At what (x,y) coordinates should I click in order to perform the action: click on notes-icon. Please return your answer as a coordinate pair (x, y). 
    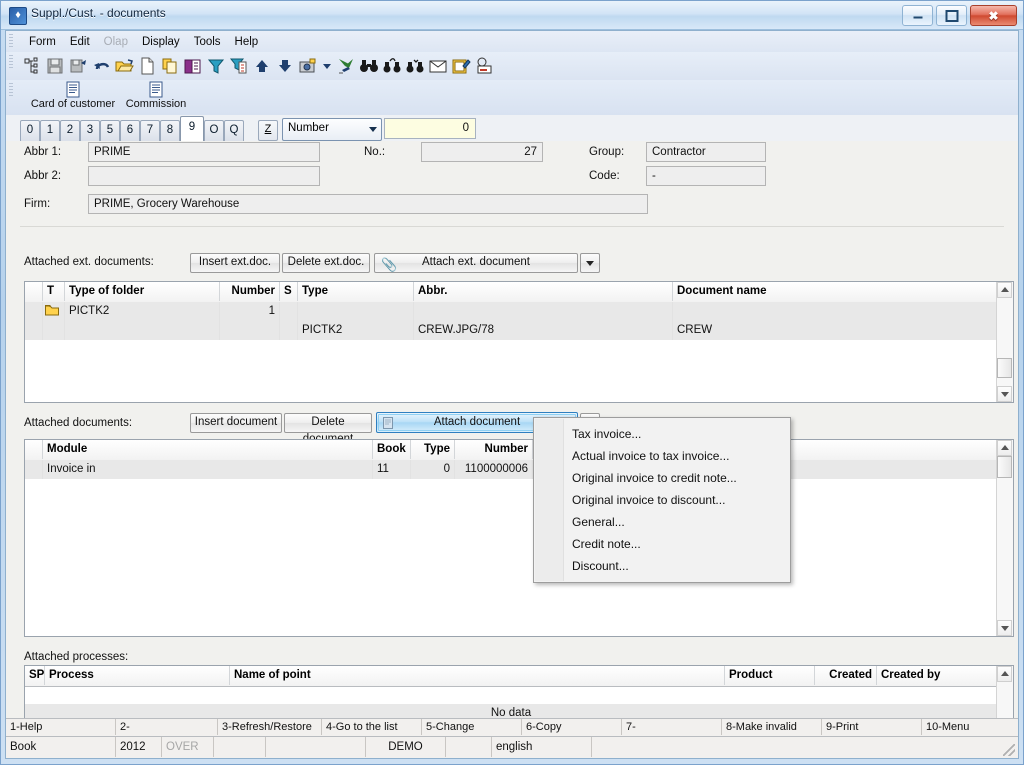
    Looking at the image, I should click on (461, 66).